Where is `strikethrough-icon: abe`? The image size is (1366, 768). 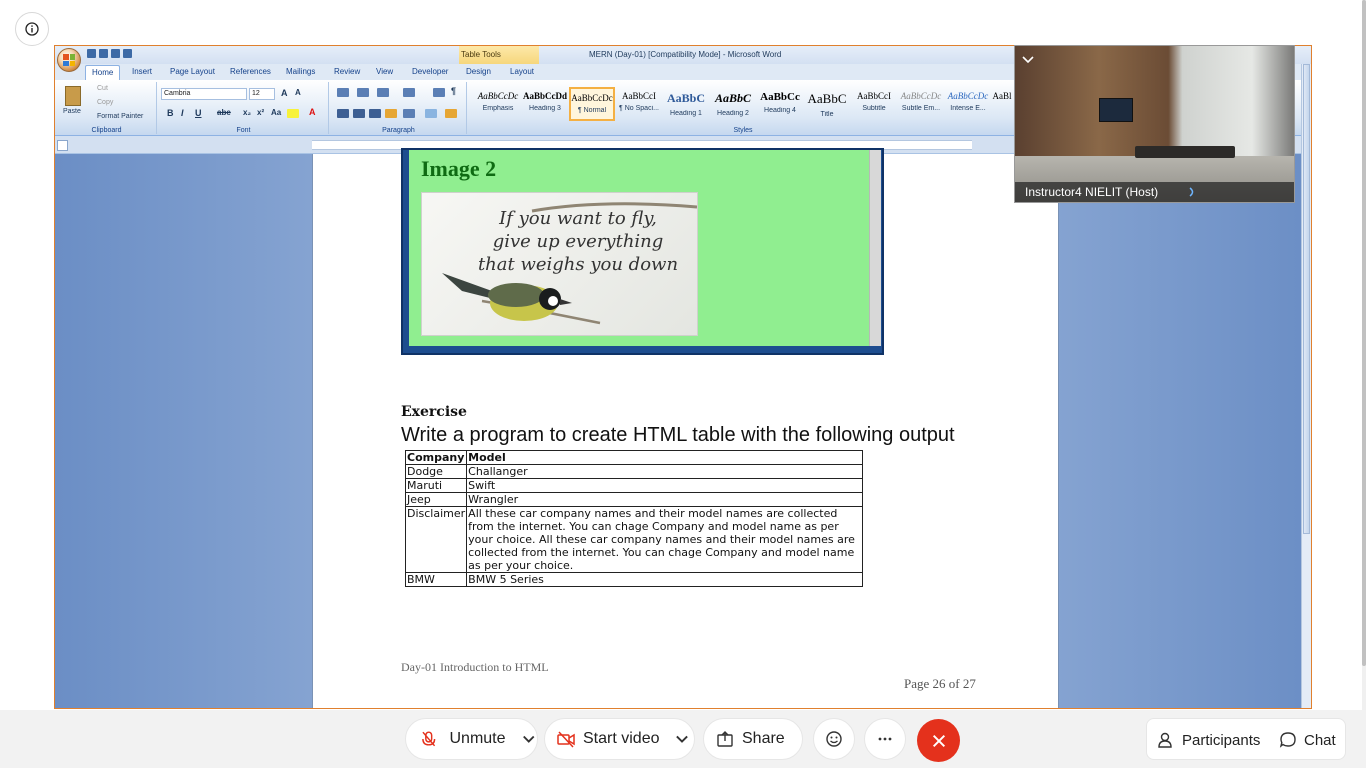
strikethrough-icon: abe is located at coordinates (224, 112).